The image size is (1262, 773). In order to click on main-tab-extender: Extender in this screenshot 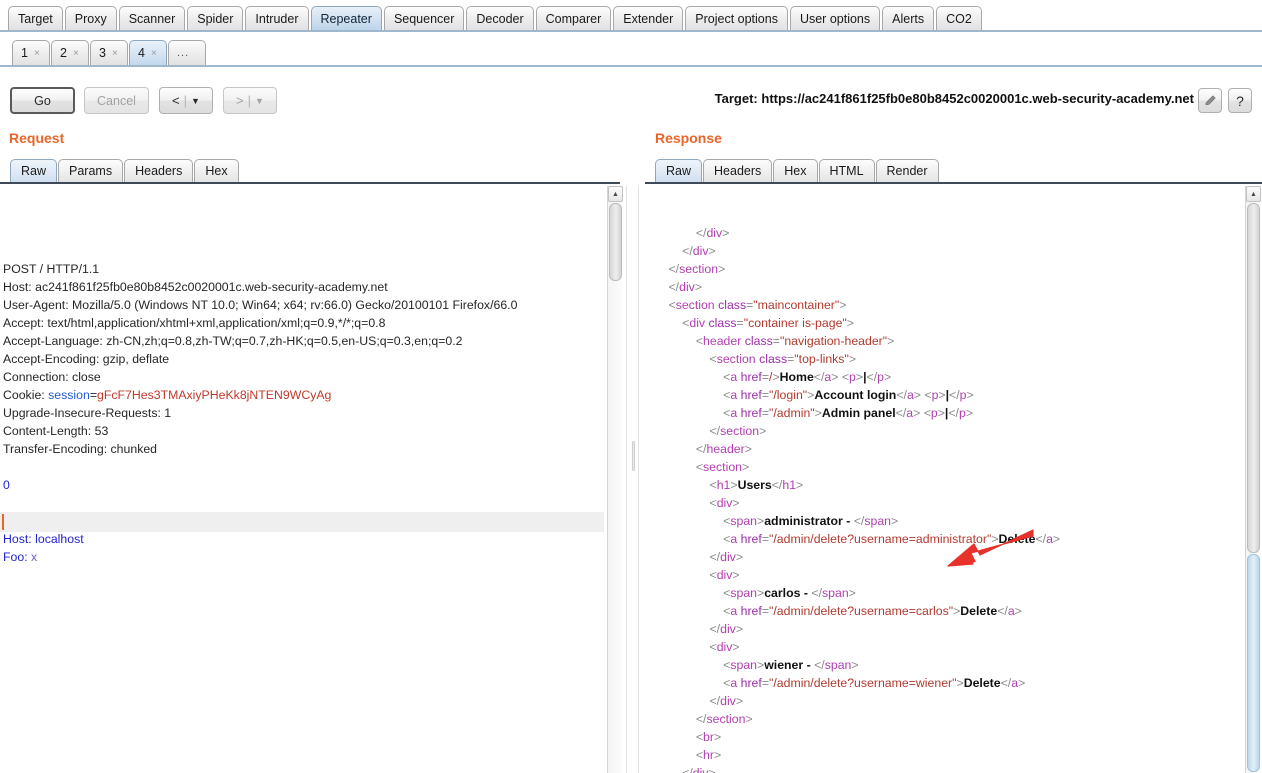, I will do `click(648, 18)`.